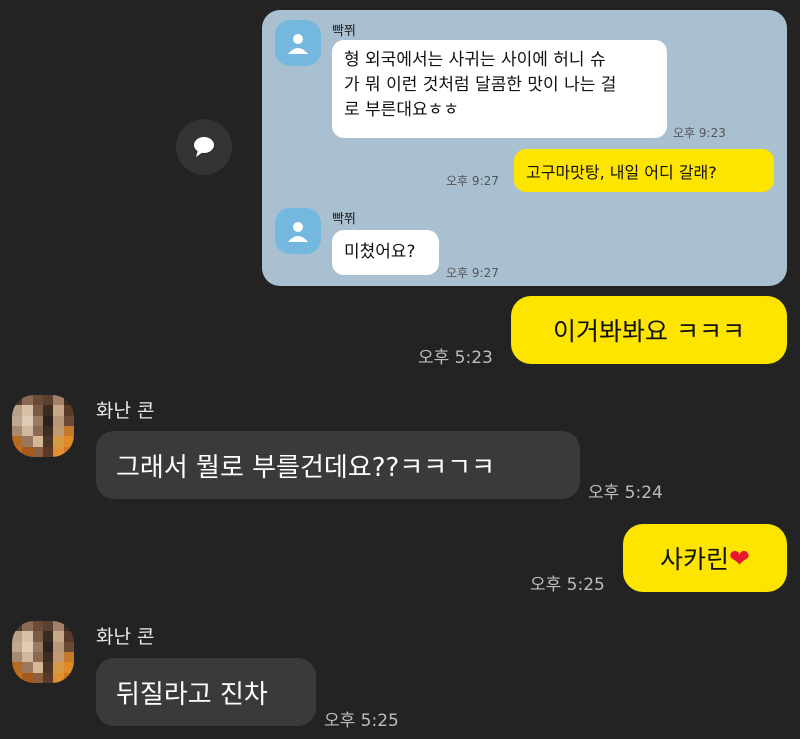  I want to click on message-time: 오후 5:23, so click(455, 358).